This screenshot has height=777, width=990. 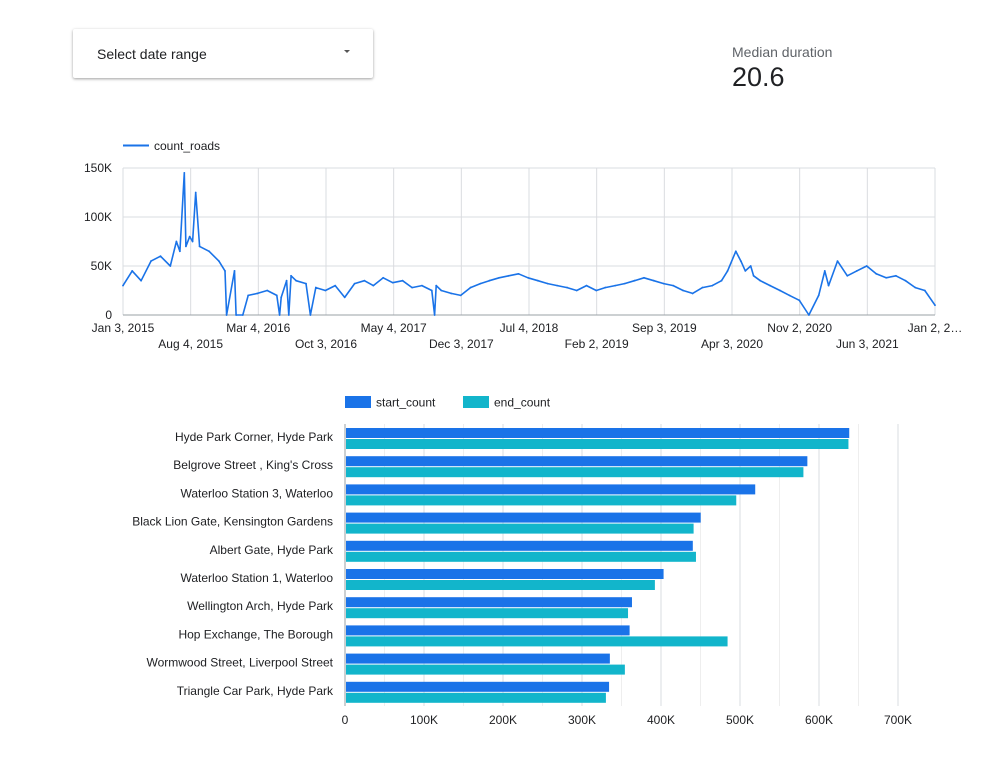 What do you see at coordinates (232, 522) in the screenshot?
I see `category-label: Black Lion Gate, Kensington Gardens` at bounding box center [232, 522].